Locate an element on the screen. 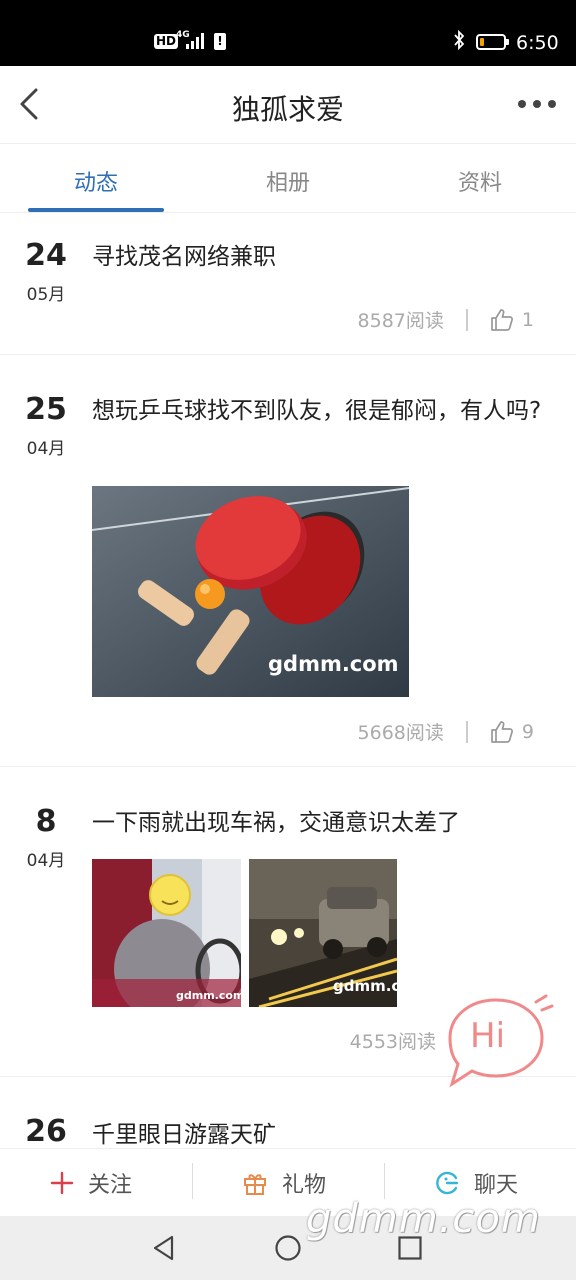  like-count: 1 is located at coordinates (527, 319).